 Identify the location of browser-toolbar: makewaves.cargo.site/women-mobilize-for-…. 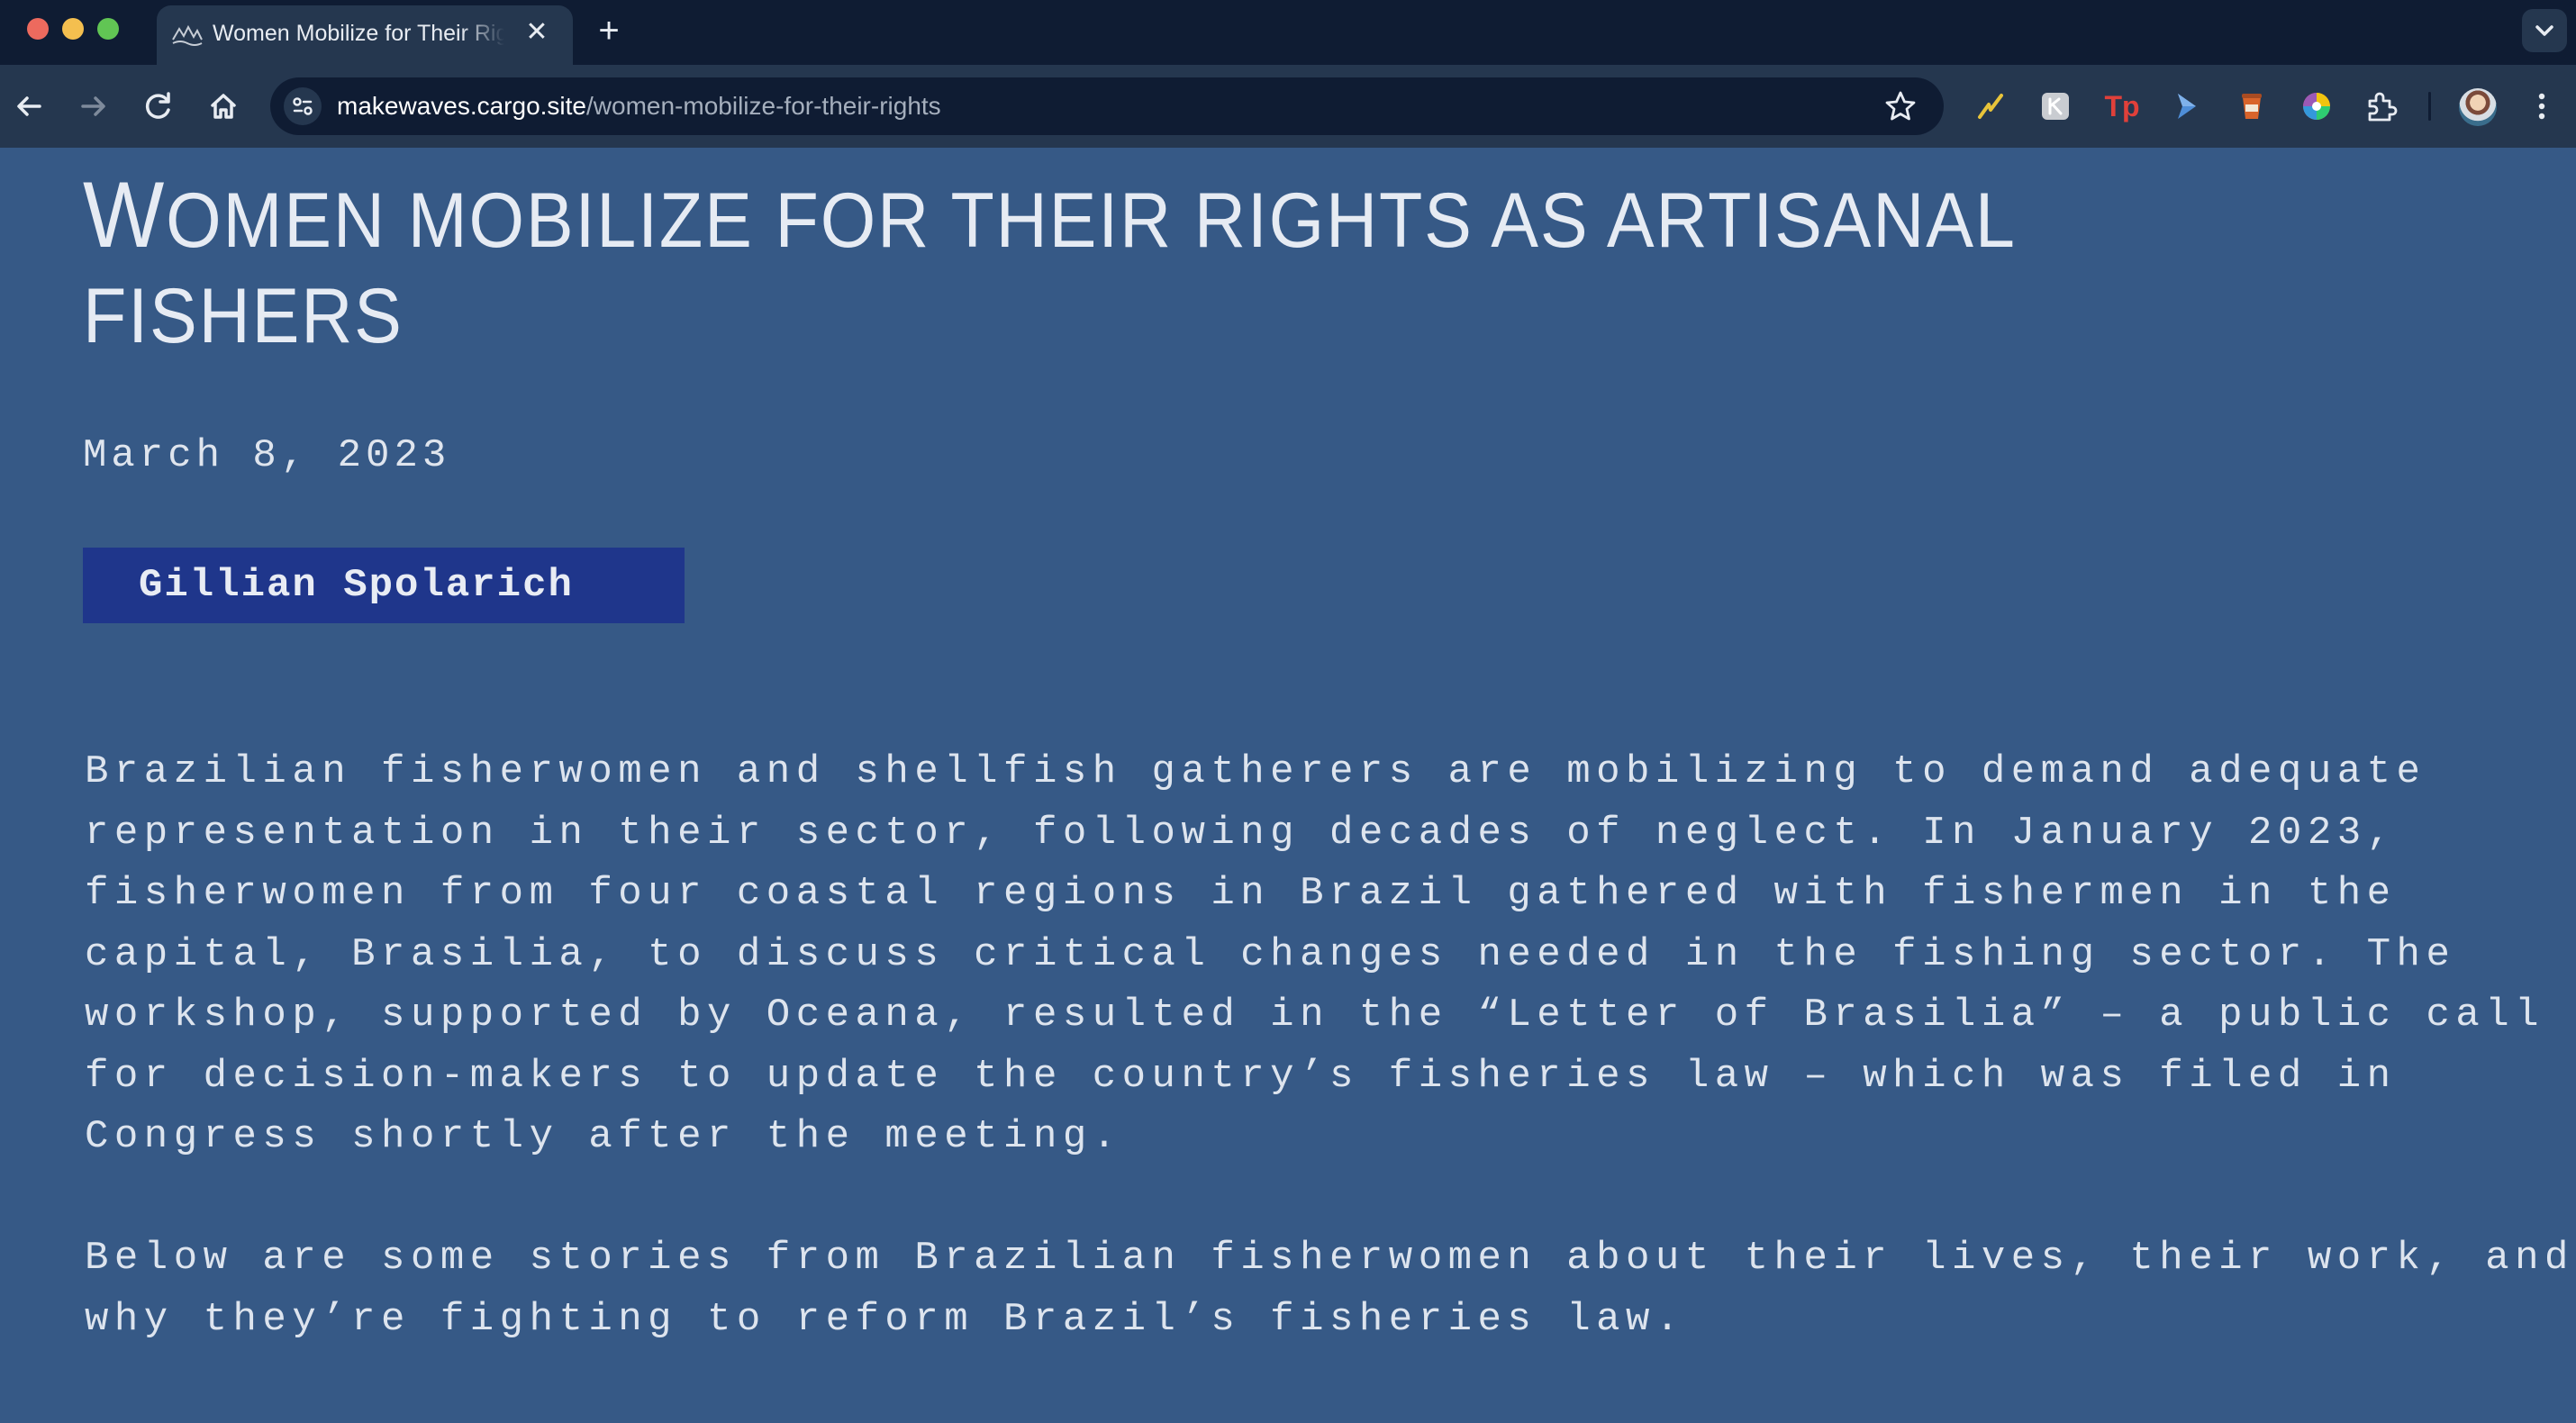
(1288, 106).